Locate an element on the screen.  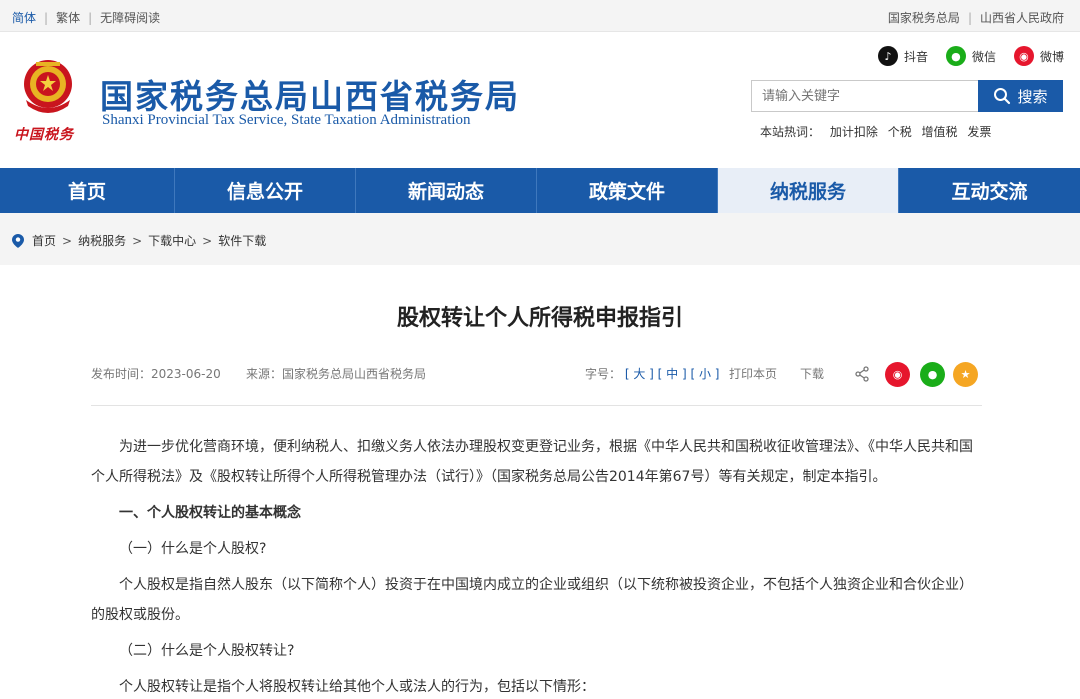
share-icon is located at coordinates (862, 374).